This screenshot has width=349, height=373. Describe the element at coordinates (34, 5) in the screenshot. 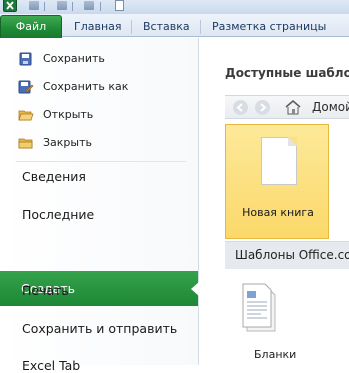

I see `save-qat-icon` at that location.